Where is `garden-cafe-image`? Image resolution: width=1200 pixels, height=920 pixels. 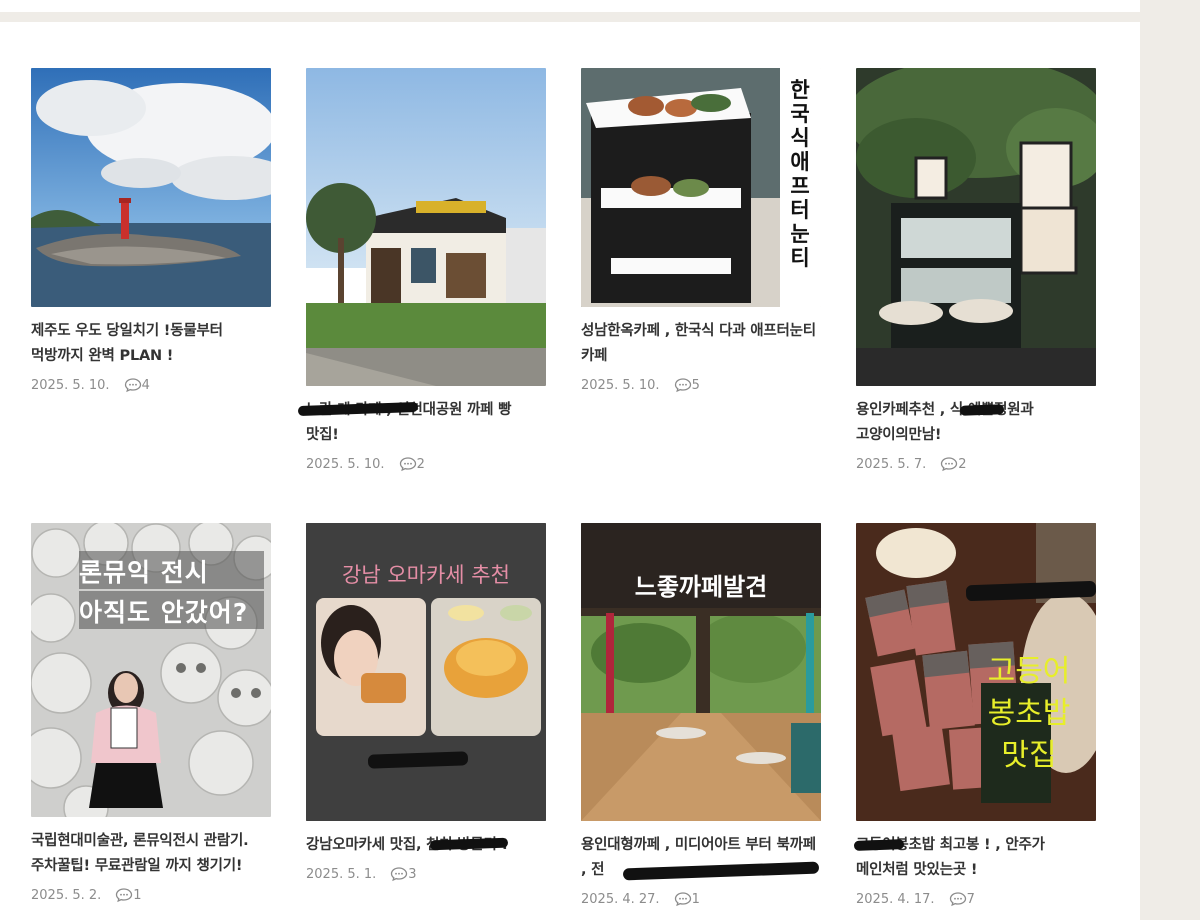
garden-cafe-image is located at coordinates (976, 227).